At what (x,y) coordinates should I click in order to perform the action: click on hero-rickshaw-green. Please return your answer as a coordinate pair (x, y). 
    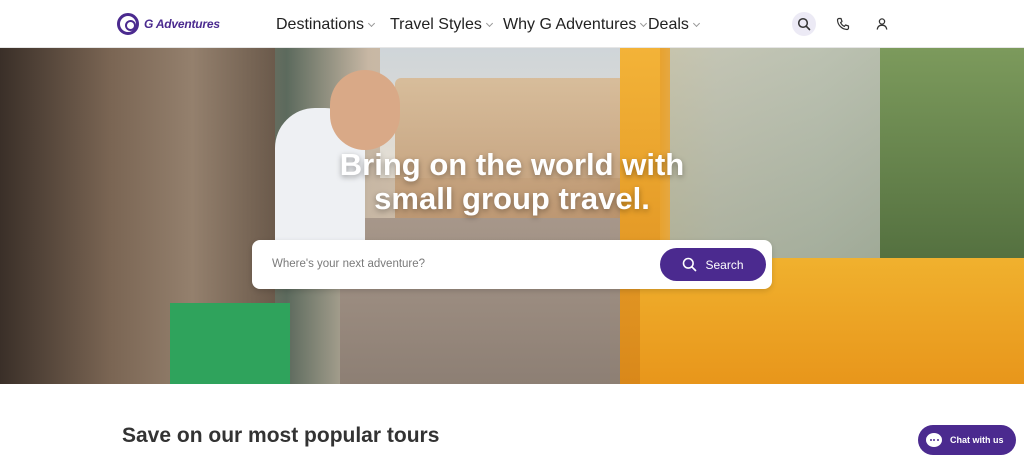
    Looking at the image, I should click on (230, 343).